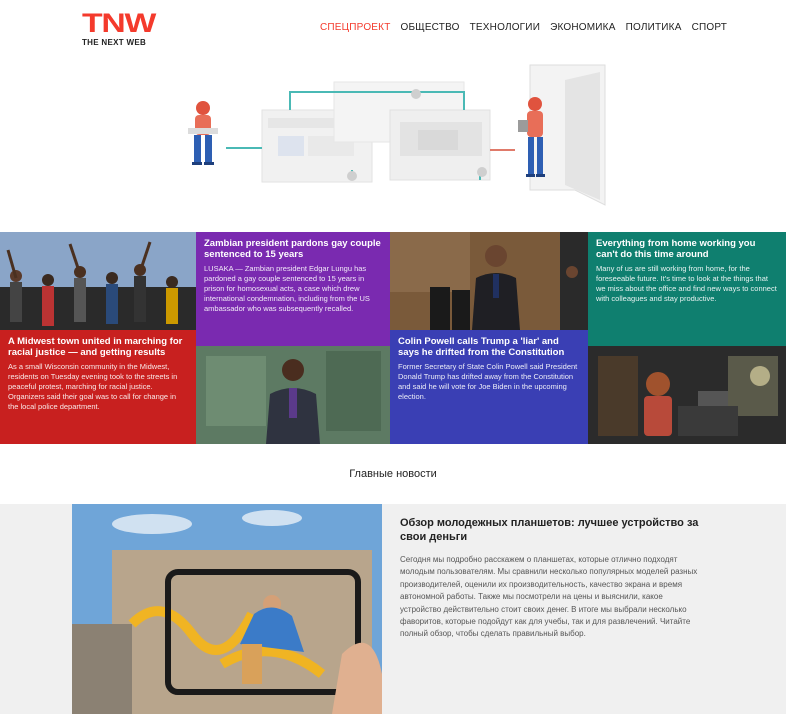  What do you see at coordinates (393, 474) in the screenshot?
I see `section-title-main-news: Главные новости` at bounding box center [393, 474].